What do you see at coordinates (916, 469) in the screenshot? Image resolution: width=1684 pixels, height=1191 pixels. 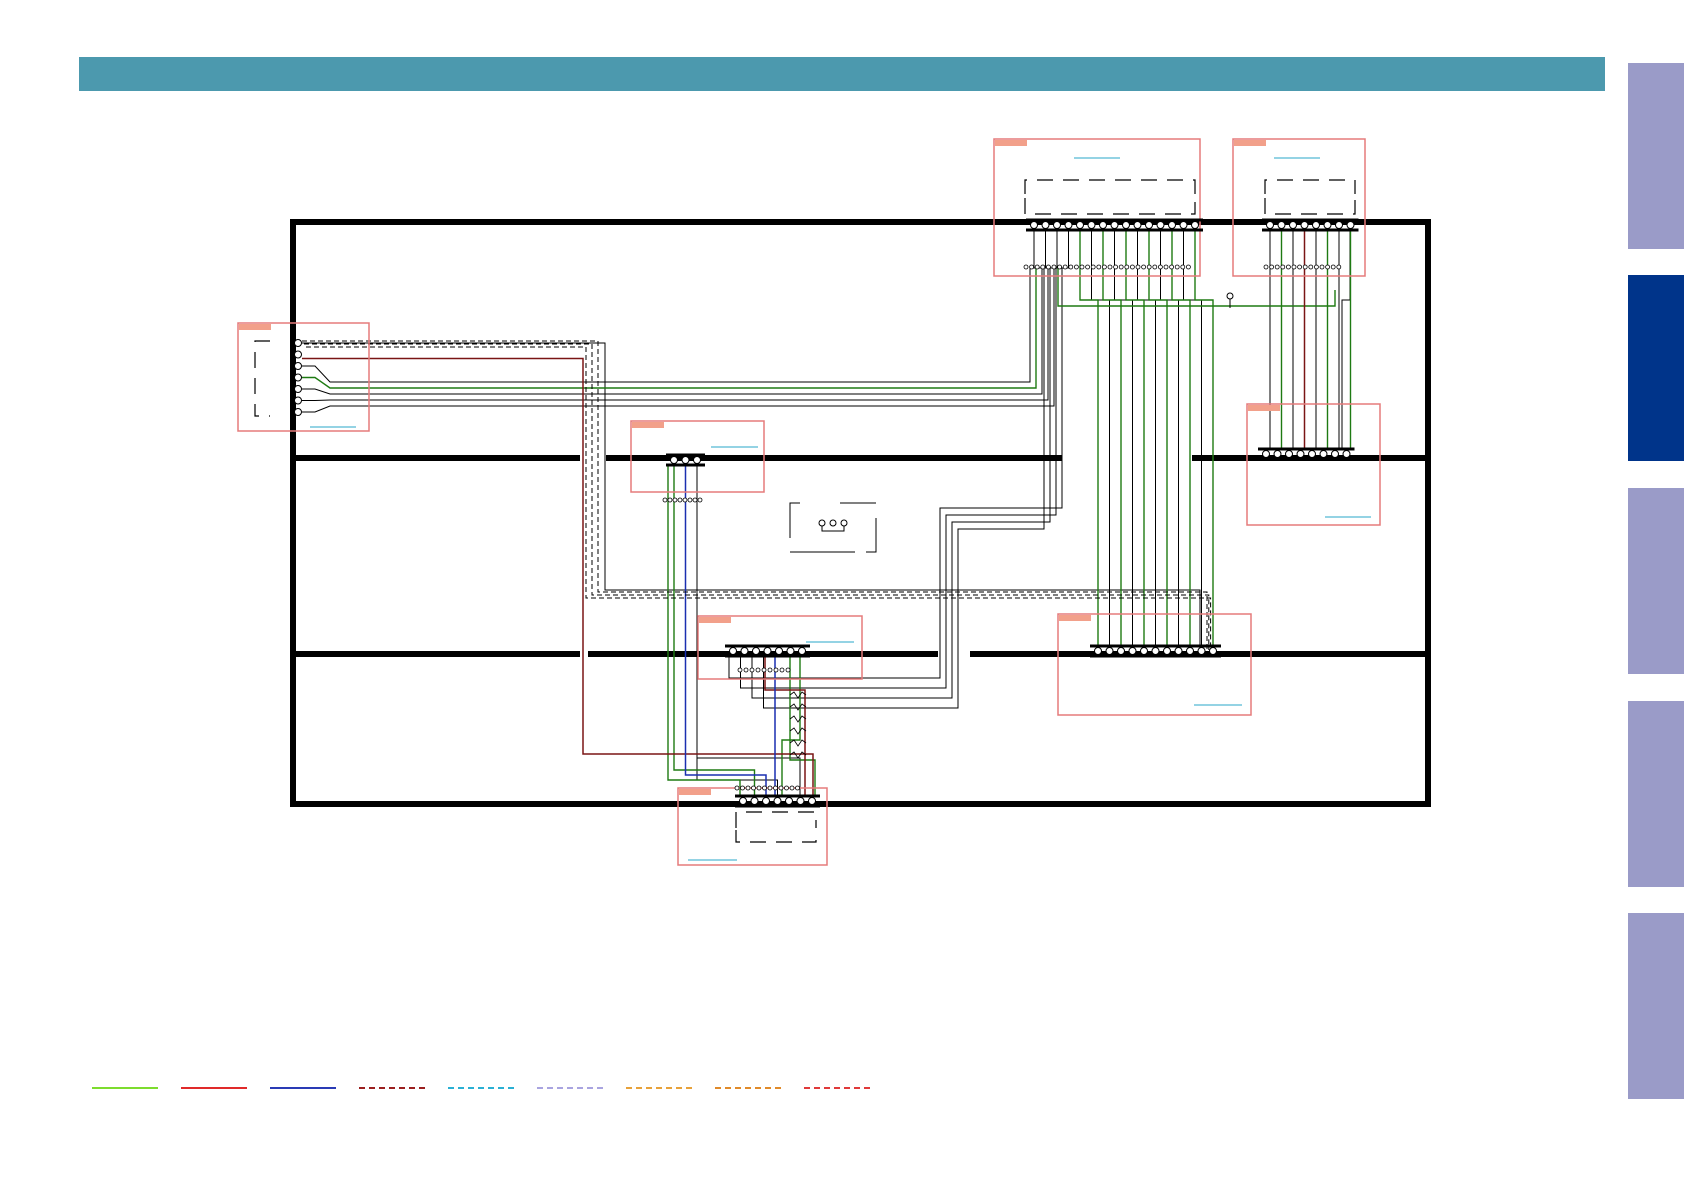 I see `wire-top-to-middle` at bounding box center [916, 469].